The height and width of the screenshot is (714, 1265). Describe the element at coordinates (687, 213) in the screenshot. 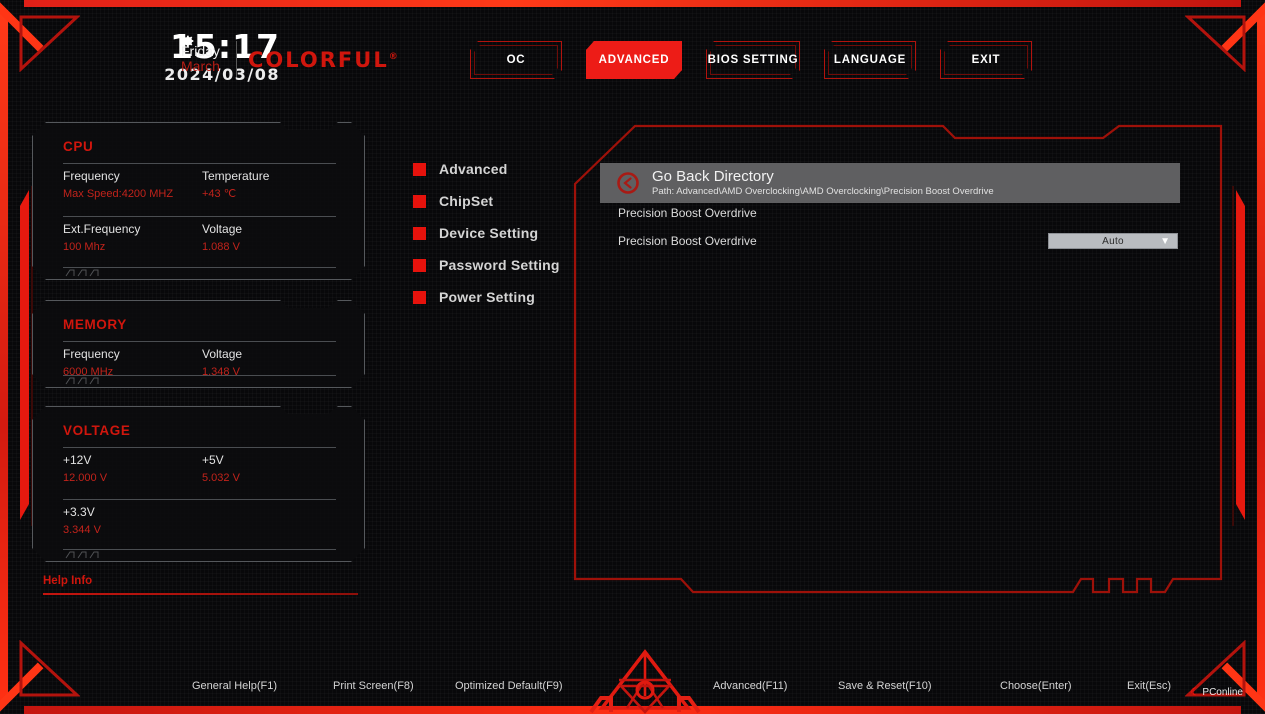

I see `section-heading: Precision Boost Overdrive` at that location.